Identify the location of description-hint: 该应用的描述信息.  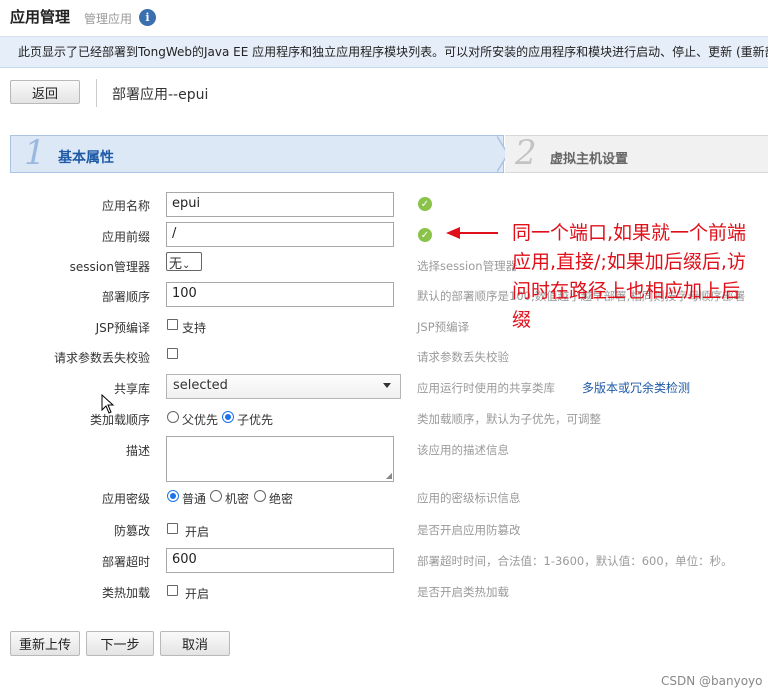
(463, 450).